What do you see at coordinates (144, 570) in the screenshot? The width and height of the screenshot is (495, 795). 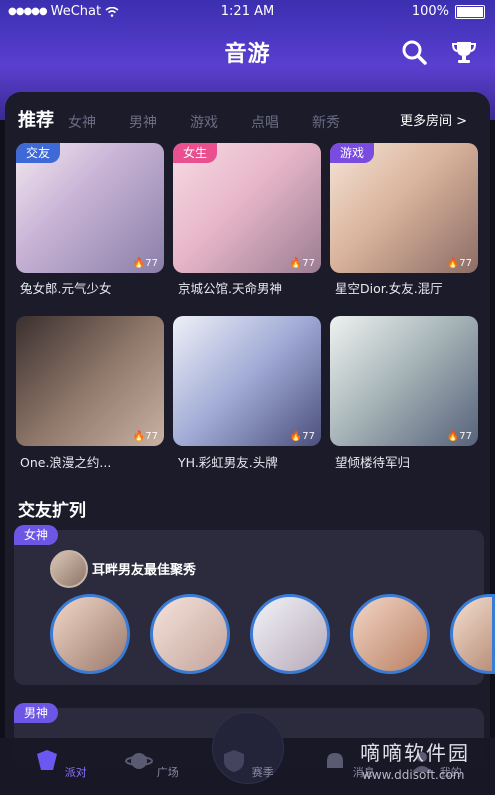 I see `friend-room-name: 耳畔男友最佳聚秀` at bounding box center [144, 570].